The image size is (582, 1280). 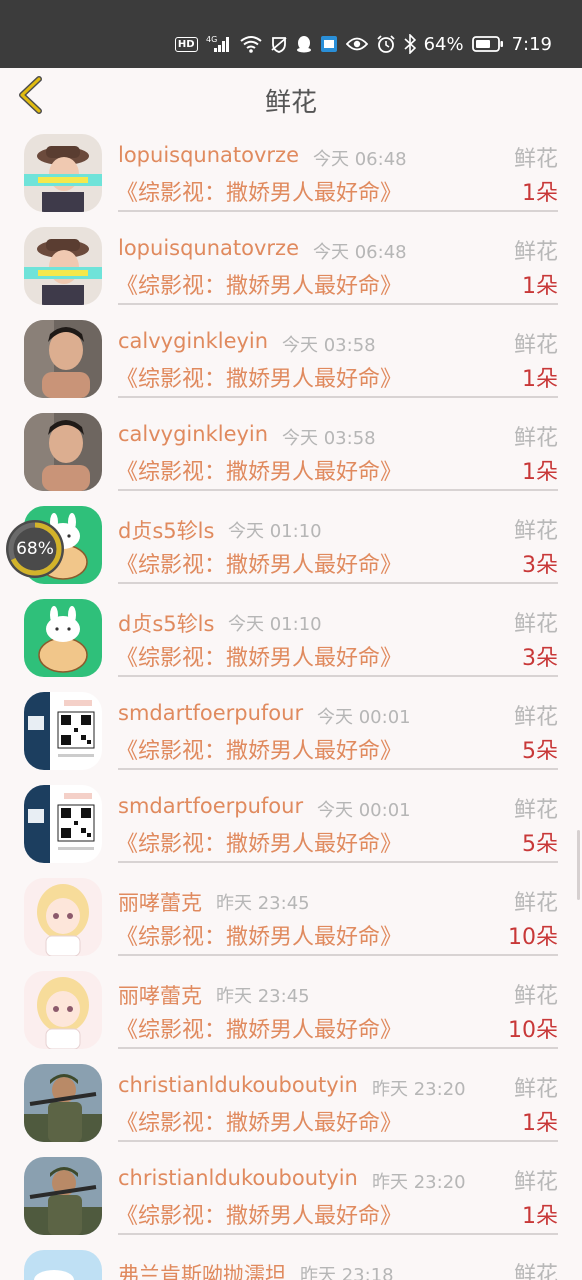 What do you see at coordinates (533, 1030) in the screenshot?
I see `gift-count: 10朵` at bounding box center [533, 1030].